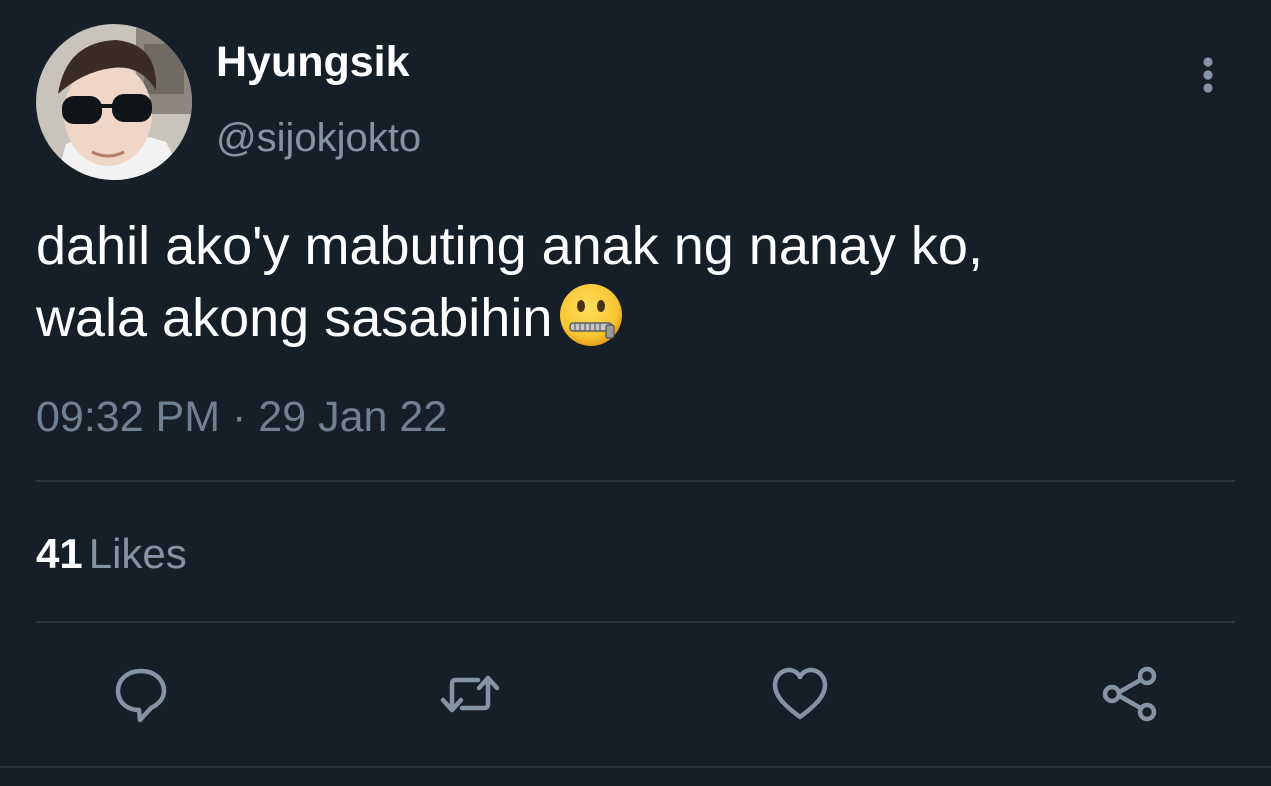  I want to click on share-icon, so click(1129, 694).